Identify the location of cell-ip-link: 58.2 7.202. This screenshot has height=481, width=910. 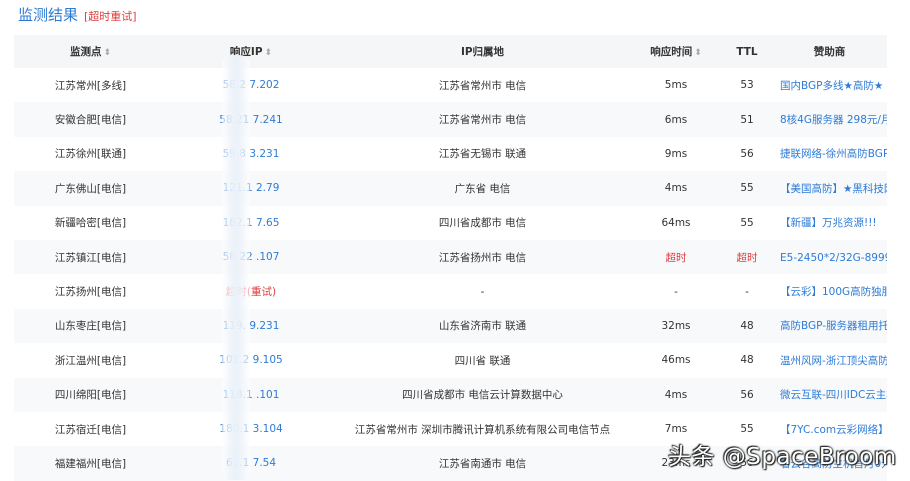
(251, 85).